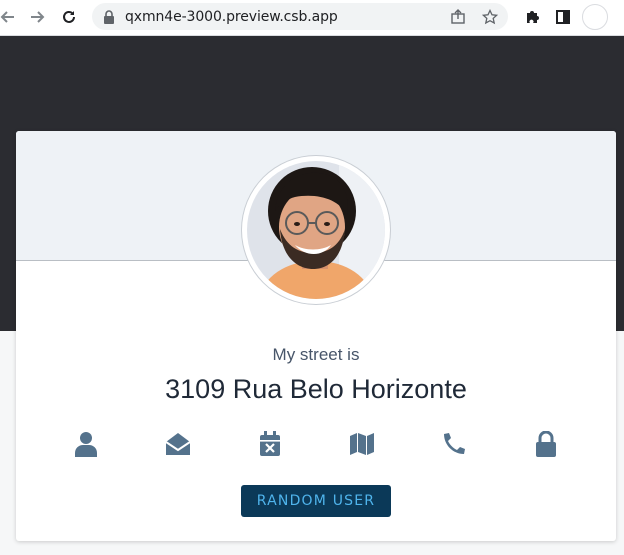 The height and width of the screenshot is (555, 624). Describe the element at coordinates (316, 501) in the screenshot. I see `random-user-button: RANDOM USER` at that location.